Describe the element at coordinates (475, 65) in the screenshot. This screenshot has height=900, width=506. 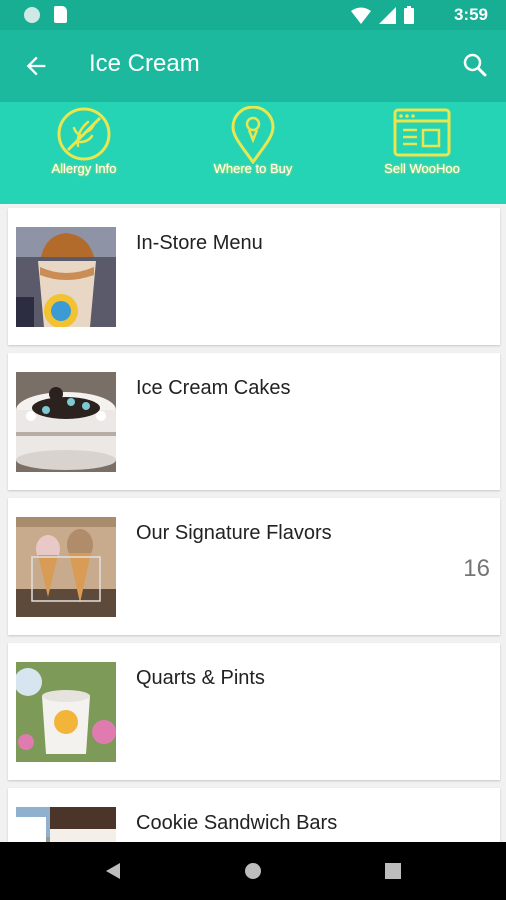
I see `search-icon` at that location.